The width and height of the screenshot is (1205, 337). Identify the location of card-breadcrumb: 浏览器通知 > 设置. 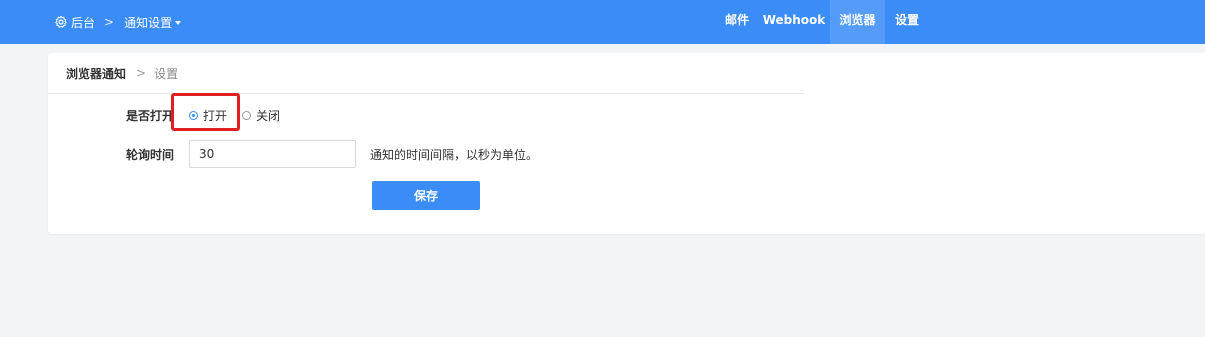
(122, 73).